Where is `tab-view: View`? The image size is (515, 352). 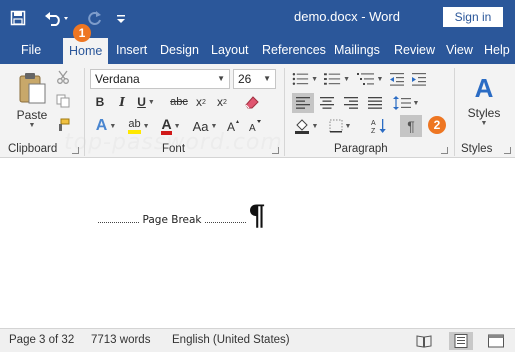
tab-view: View is located at coordinates (459, 50).